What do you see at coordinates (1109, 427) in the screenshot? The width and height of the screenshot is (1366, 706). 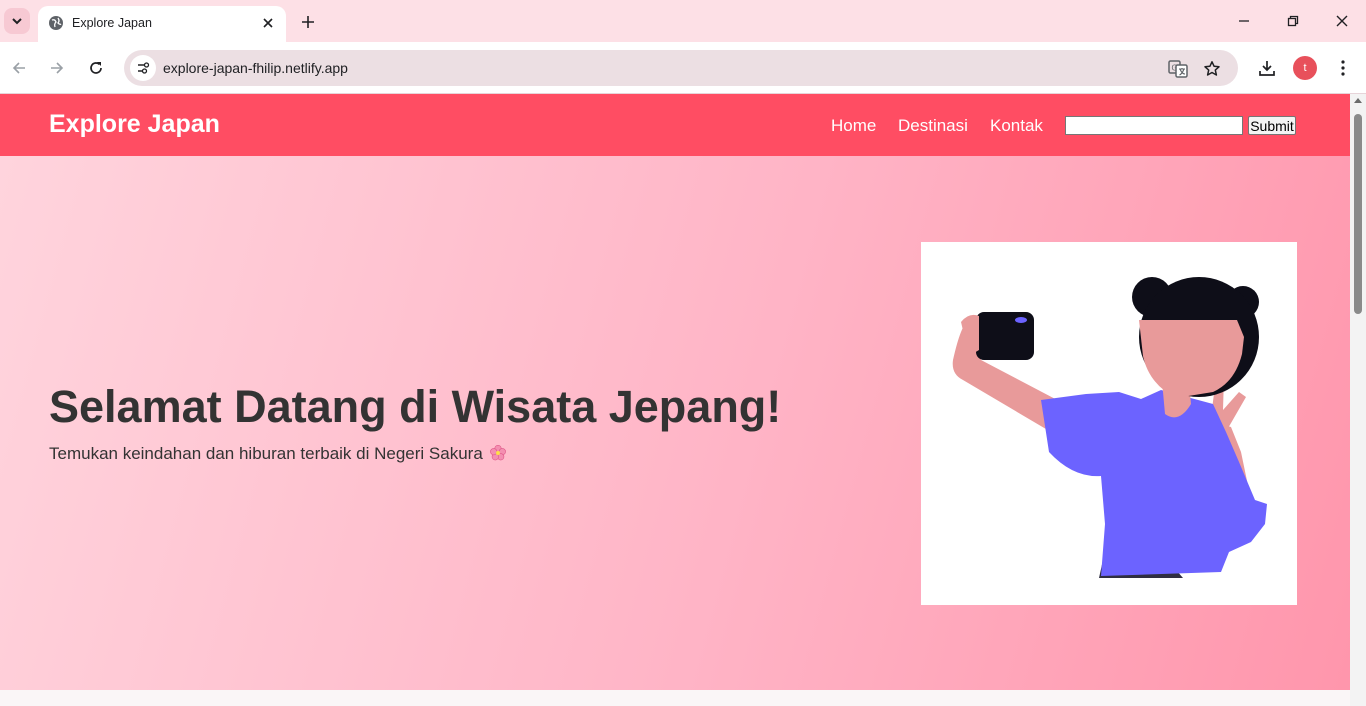 I see `woman-selfie-illustration` at bounding box center [1109, 427].